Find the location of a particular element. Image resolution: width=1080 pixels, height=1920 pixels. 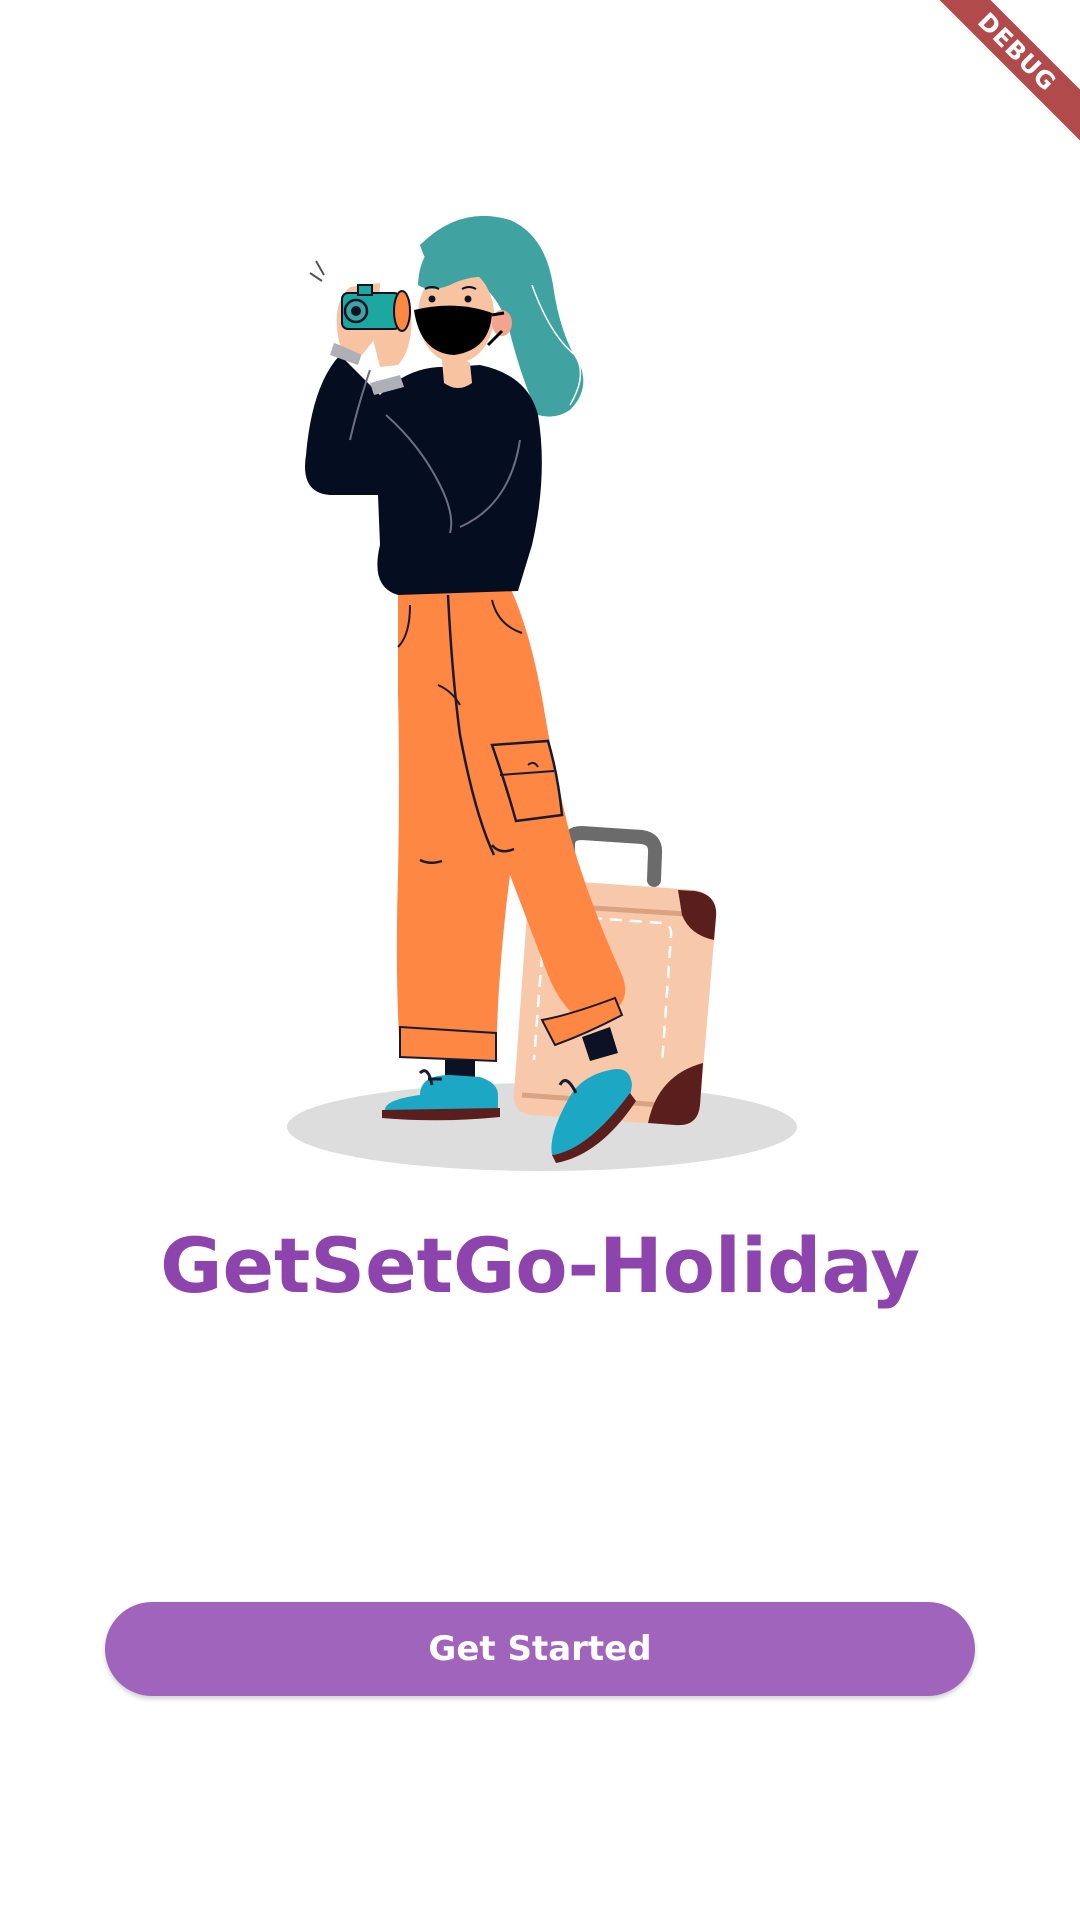

trousers is located at coordinates (511, 821).